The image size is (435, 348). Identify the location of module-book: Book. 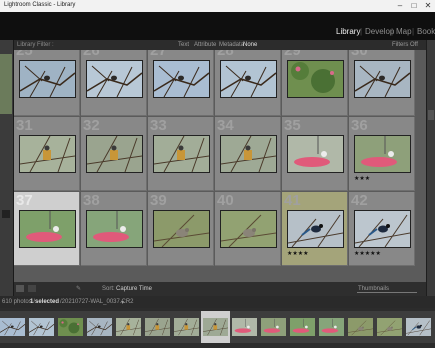
(426, 31).